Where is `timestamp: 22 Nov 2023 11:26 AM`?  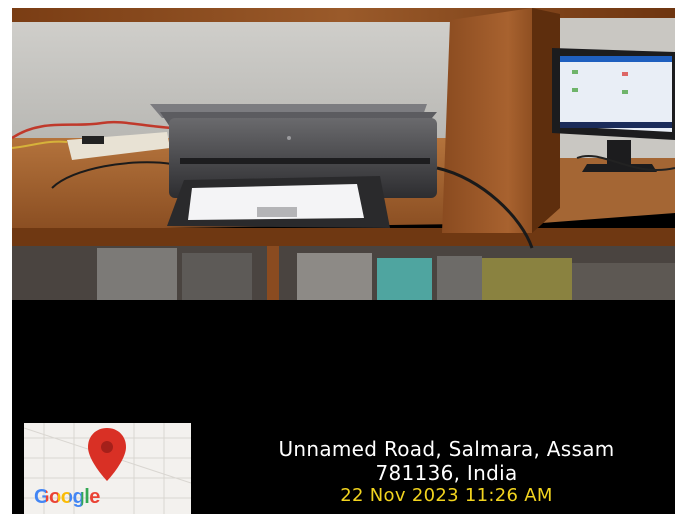 timestamp: 22 Nov 2023 11:26 AM is located at coordinates (446, 495).